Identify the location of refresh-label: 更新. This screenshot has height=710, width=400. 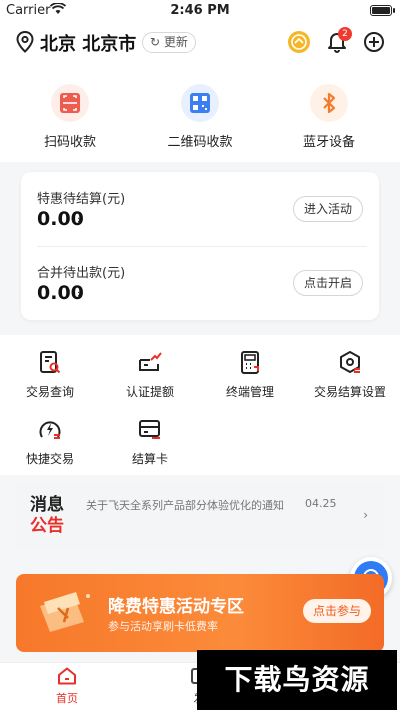
(175, 42).